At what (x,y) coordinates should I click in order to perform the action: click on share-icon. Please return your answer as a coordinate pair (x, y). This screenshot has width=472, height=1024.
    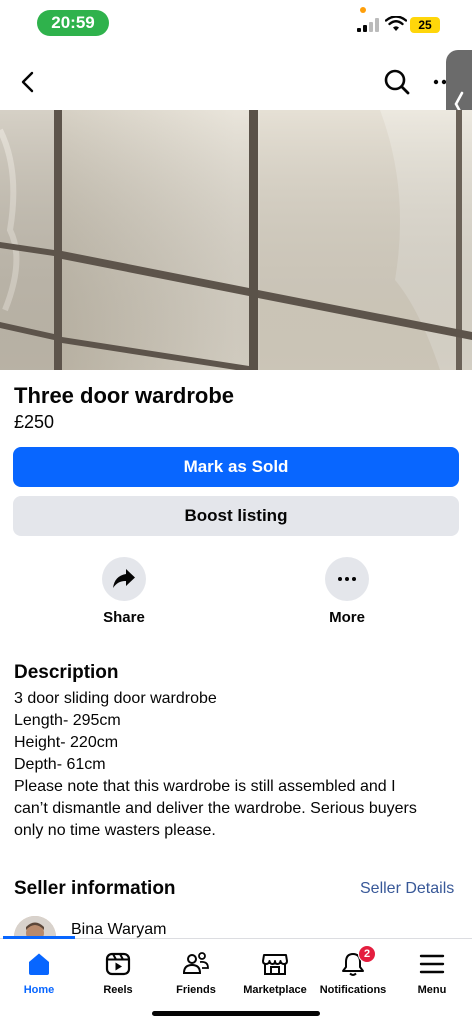
    Looking at the image, I should click on (124, 578).